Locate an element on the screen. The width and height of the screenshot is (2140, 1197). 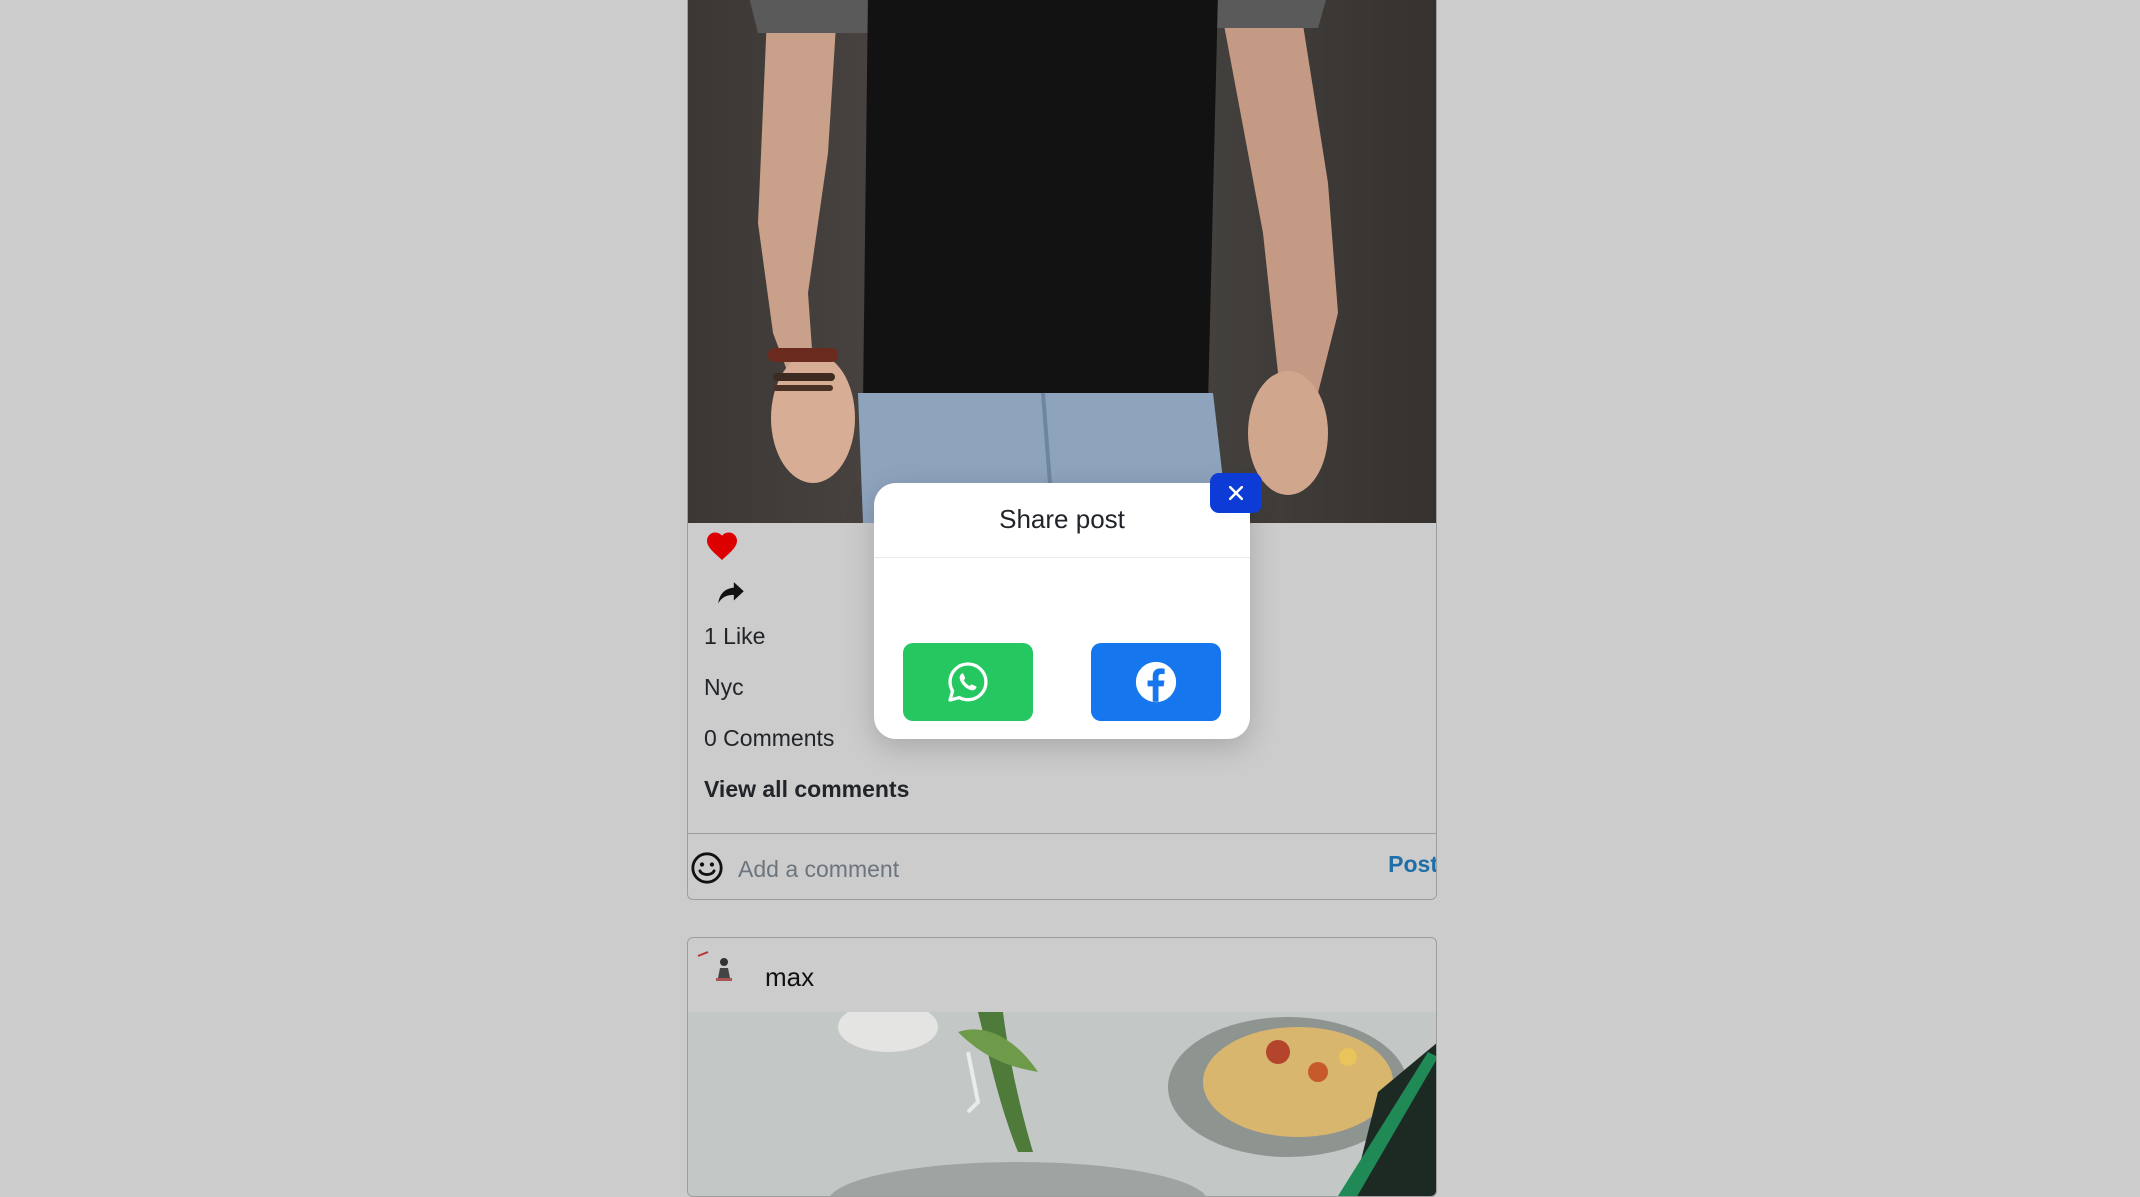
comment-bar: Post is located at coordinates (1062, 866).